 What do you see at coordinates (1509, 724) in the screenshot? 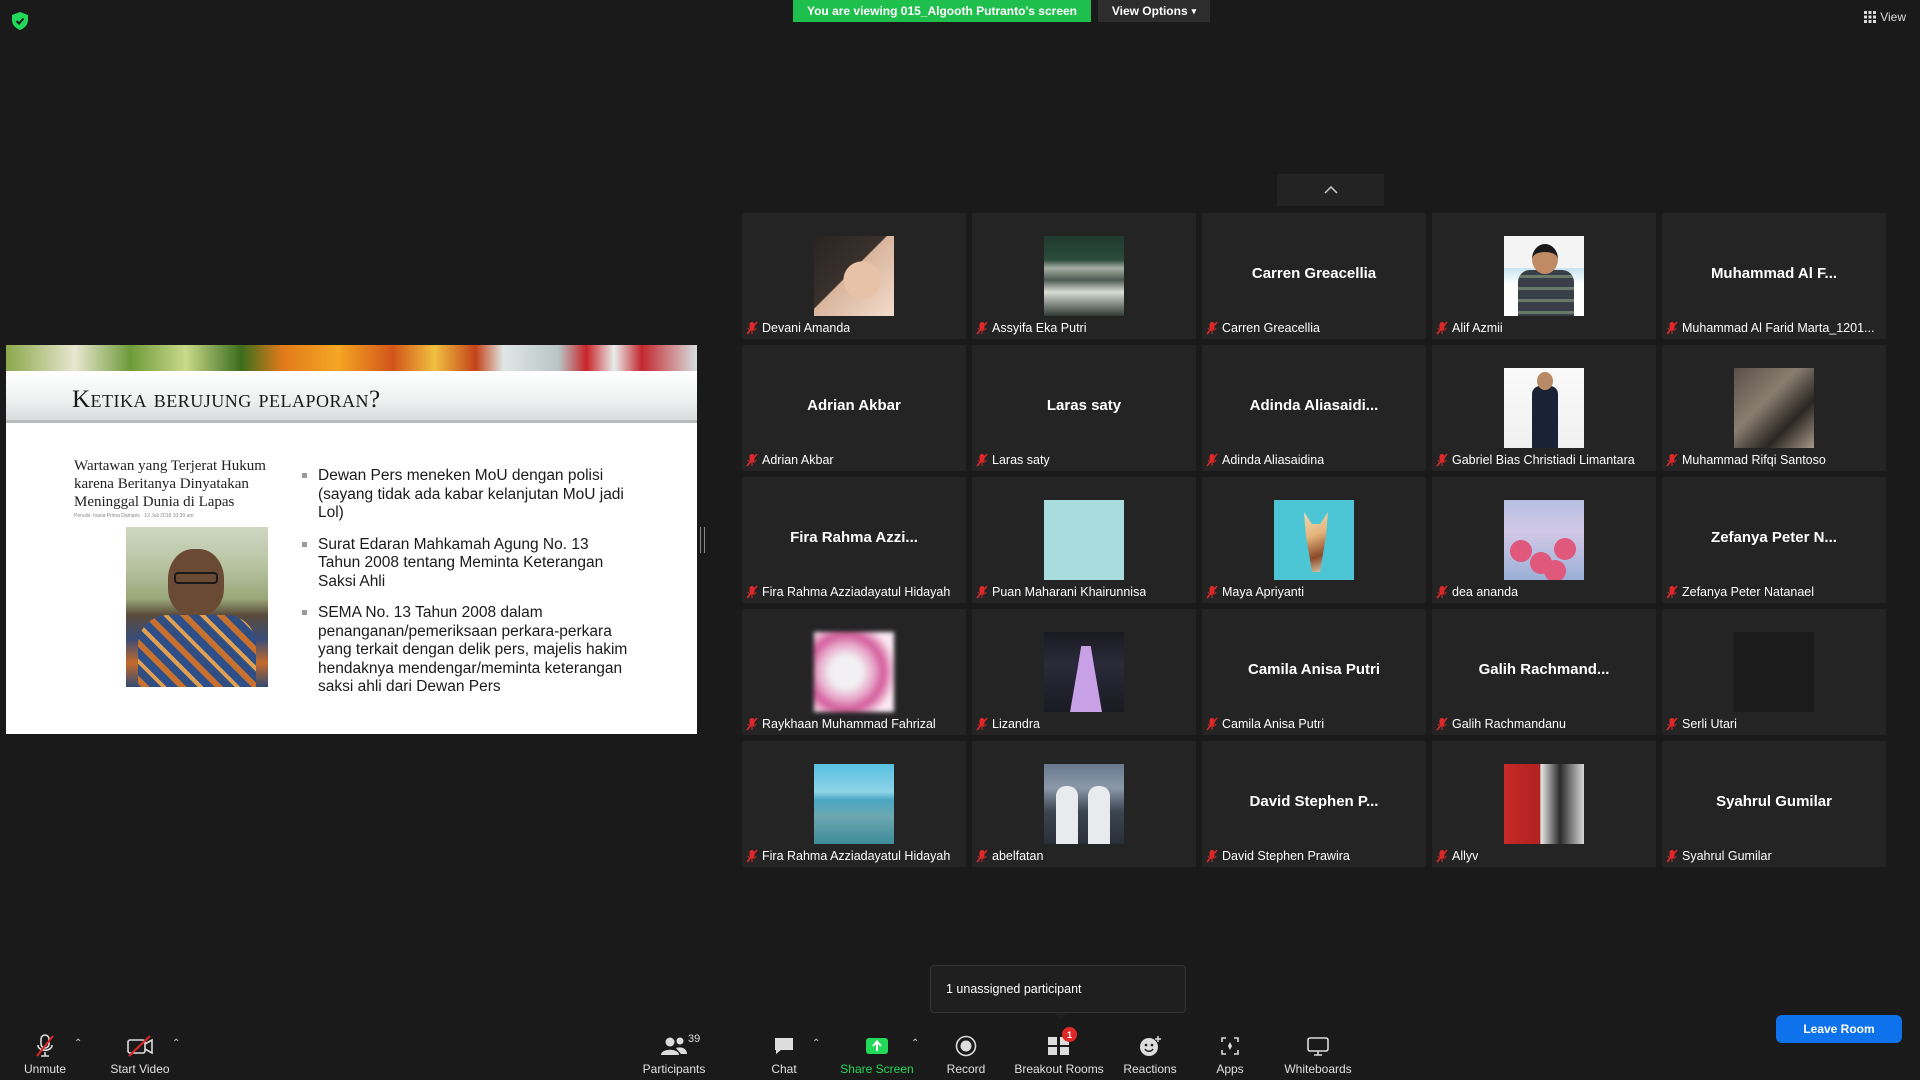
I see `participant-name: Galih Rachmandanu` at bounding box center [1509, 724].